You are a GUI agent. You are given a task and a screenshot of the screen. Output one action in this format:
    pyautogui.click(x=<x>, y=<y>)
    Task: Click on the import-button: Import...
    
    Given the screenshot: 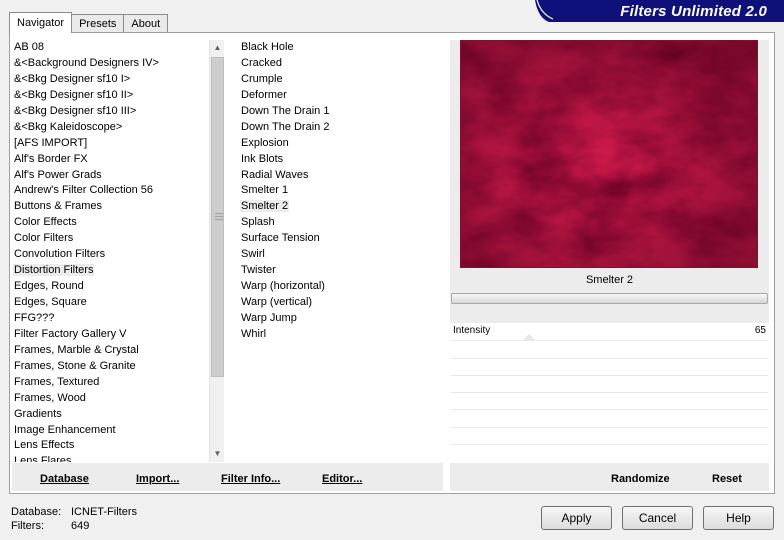 What is the action you would take?
    pyautogui.click(x=157, y=479)
    